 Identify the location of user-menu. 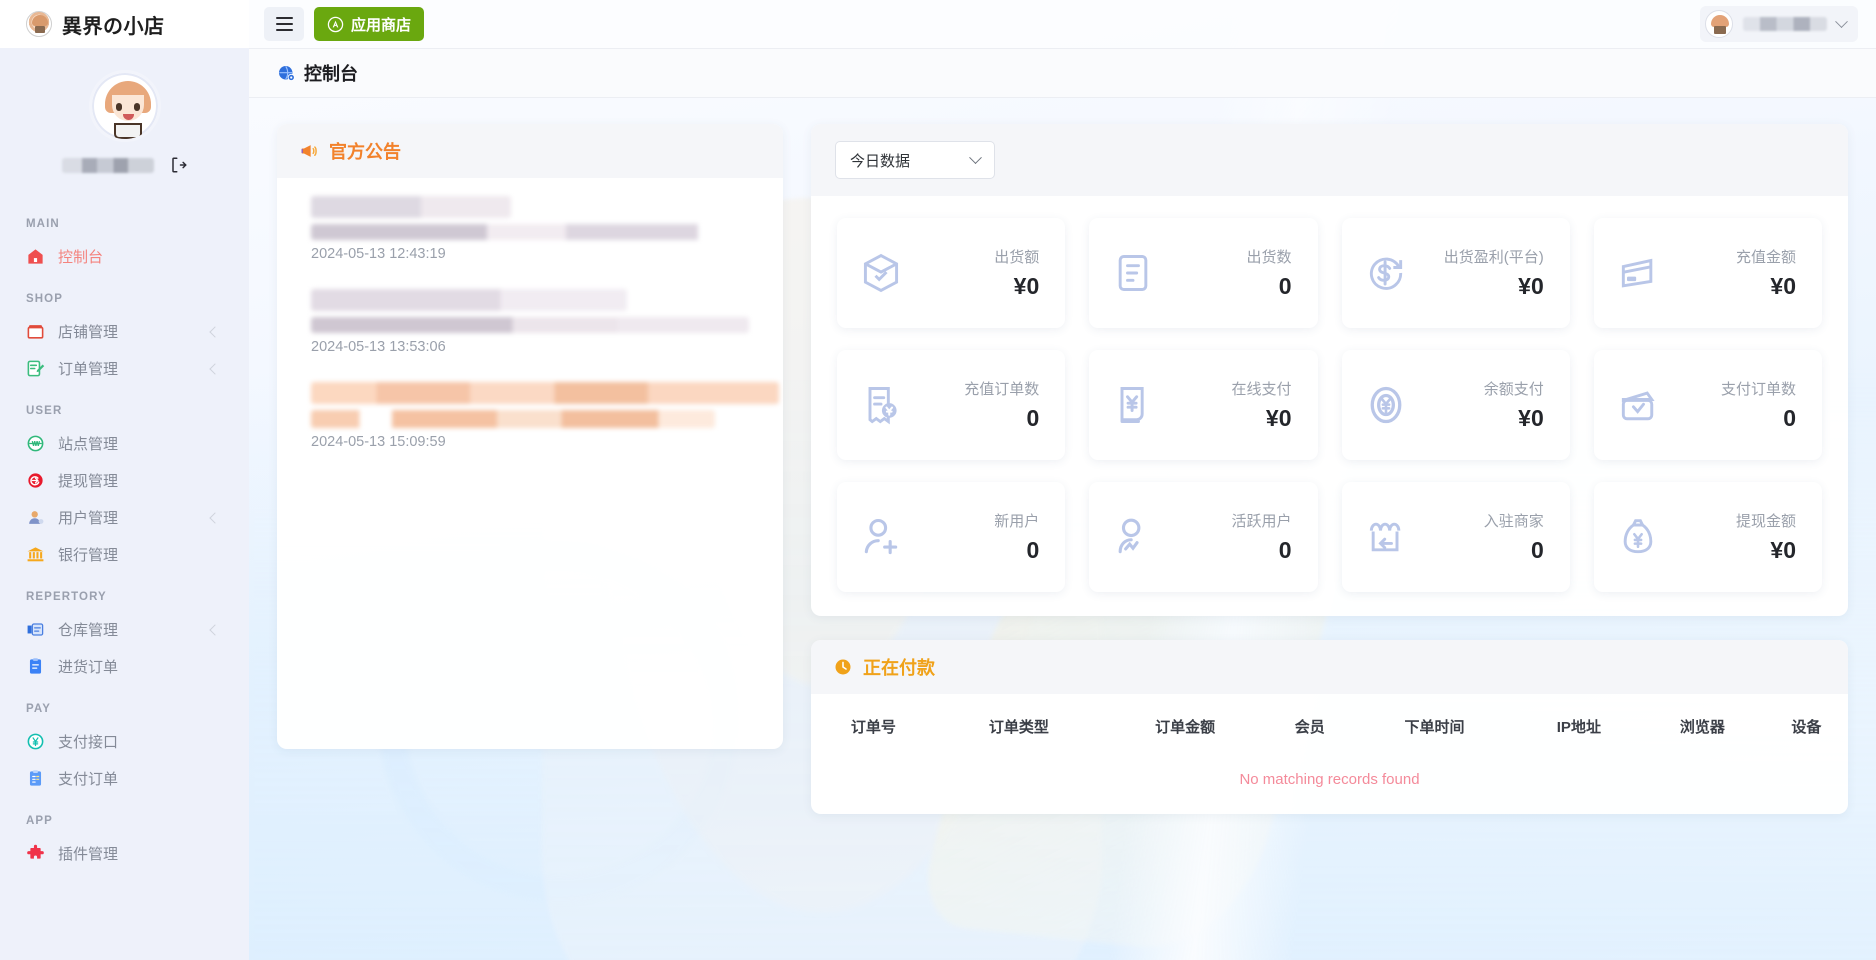
(1779, 24).